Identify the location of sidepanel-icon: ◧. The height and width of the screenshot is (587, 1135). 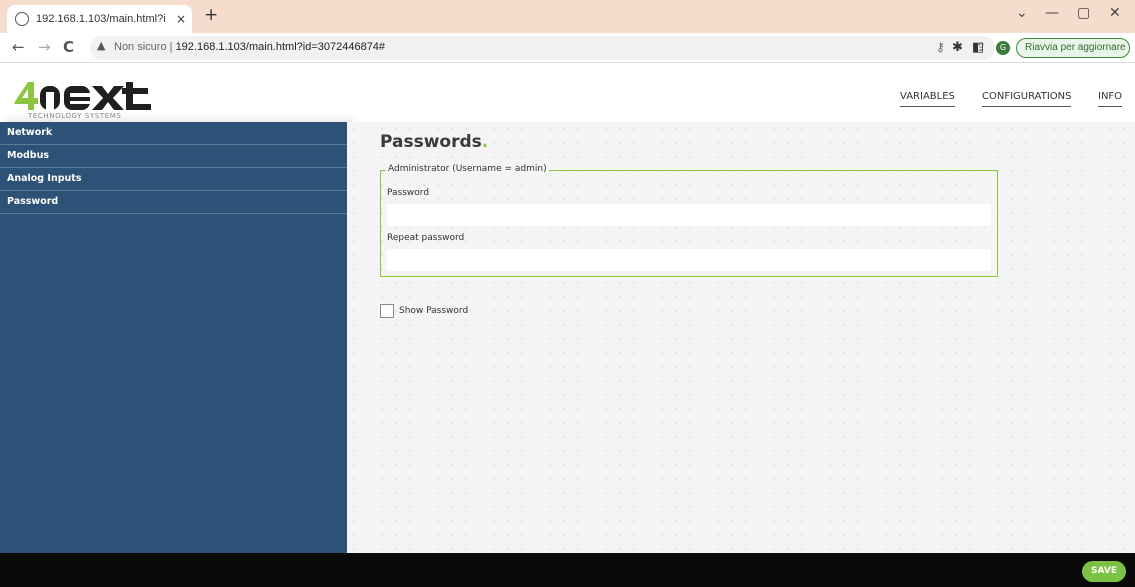
(978, 47).